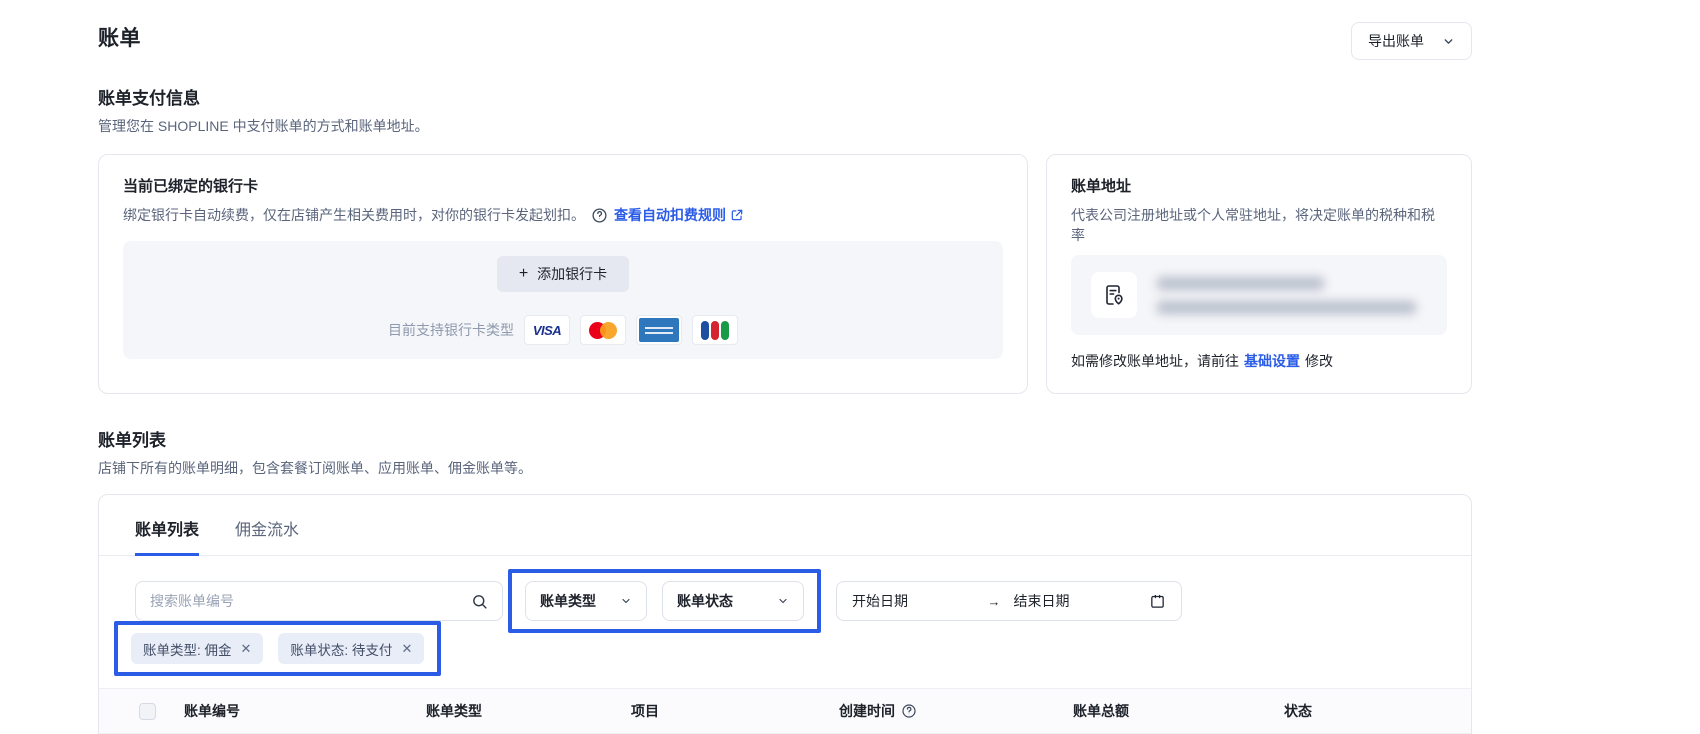 Image resolution: width=1700 pixels, height=734 pixels. What do you see at coordinates (341, 650) in the screenshot?
I see `filter-chip-label: 账单状态: 待支付` at bounding box center [341, 650].